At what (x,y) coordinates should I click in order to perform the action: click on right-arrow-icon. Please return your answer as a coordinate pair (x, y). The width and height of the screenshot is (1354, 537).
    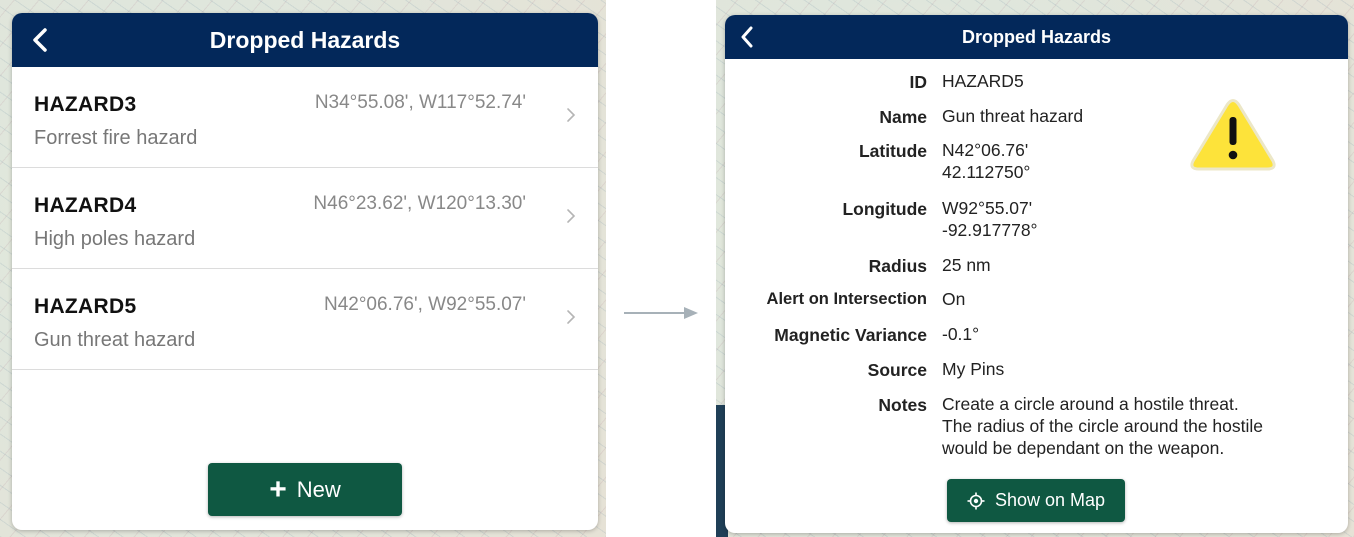
    Looking at the image, I should click on (661, 313).